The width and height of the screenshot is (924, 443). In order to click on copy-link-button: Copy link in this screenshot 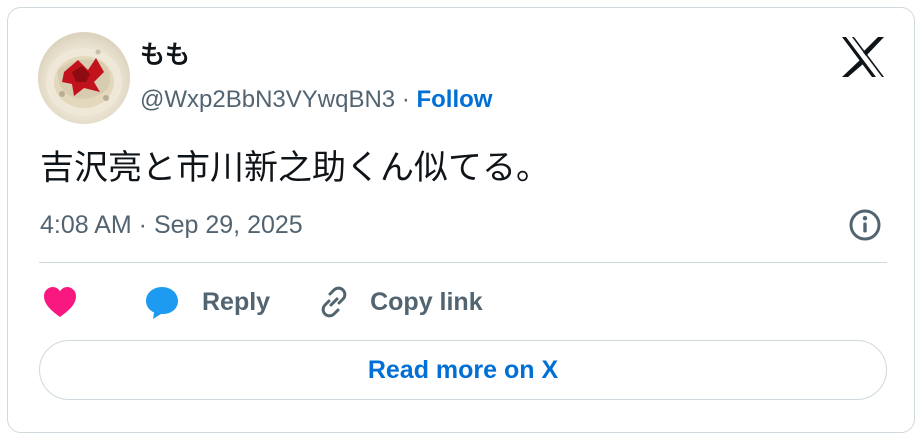, I will do `click(399, 302)`.